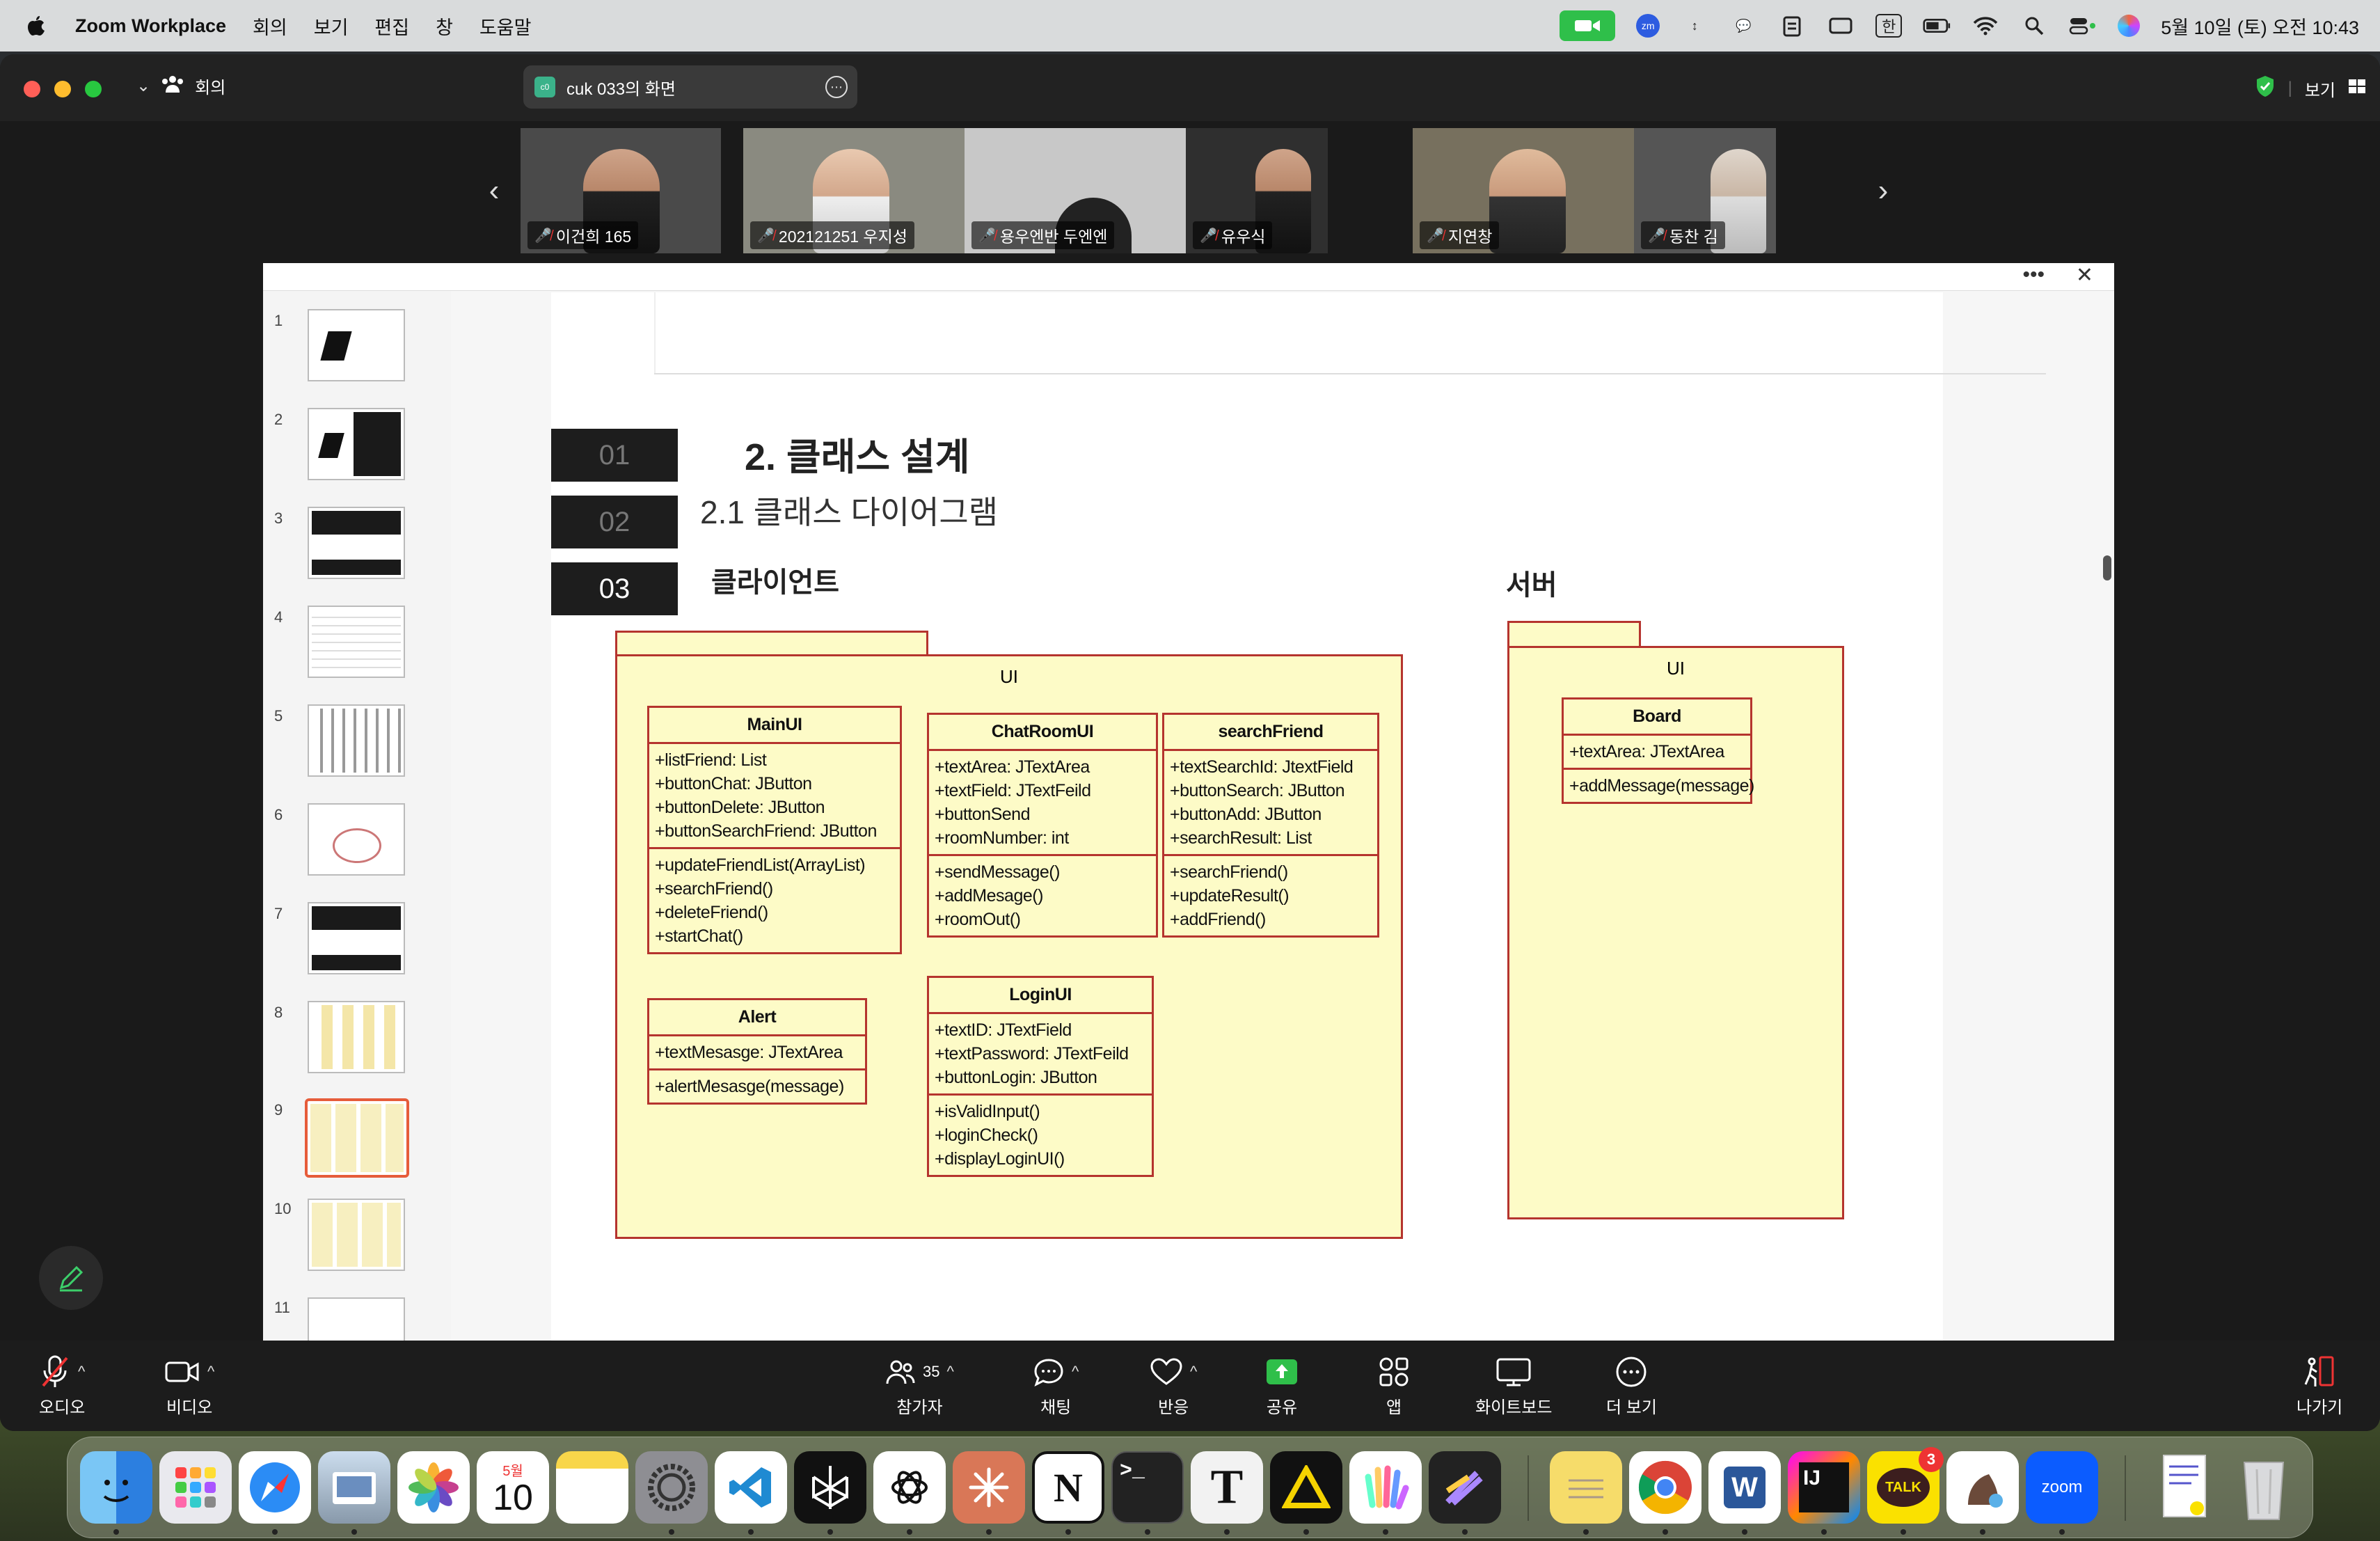  I want to click on perplexity-icon, so click(830, 1487).